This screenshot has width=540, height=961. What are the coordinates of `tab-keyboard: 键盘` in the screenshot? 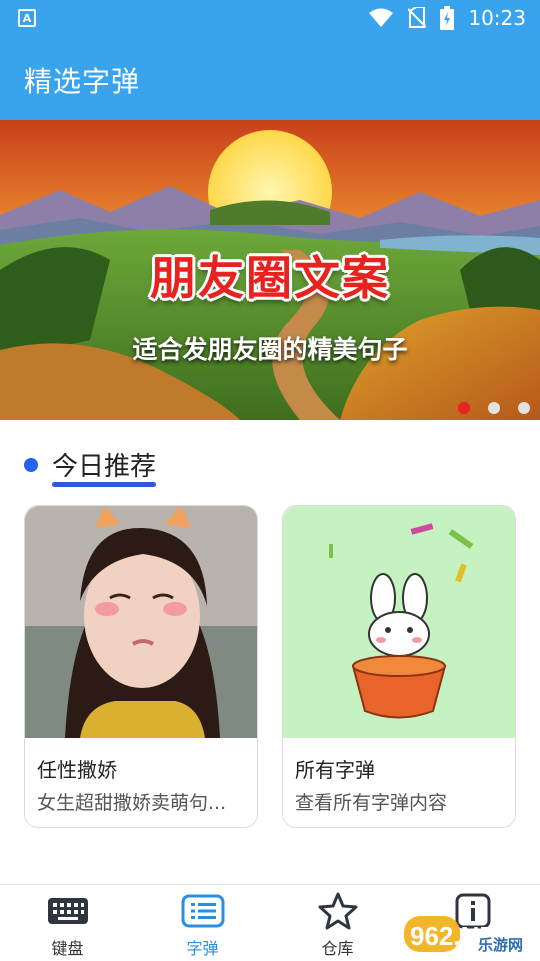 It's located at (67, 923).